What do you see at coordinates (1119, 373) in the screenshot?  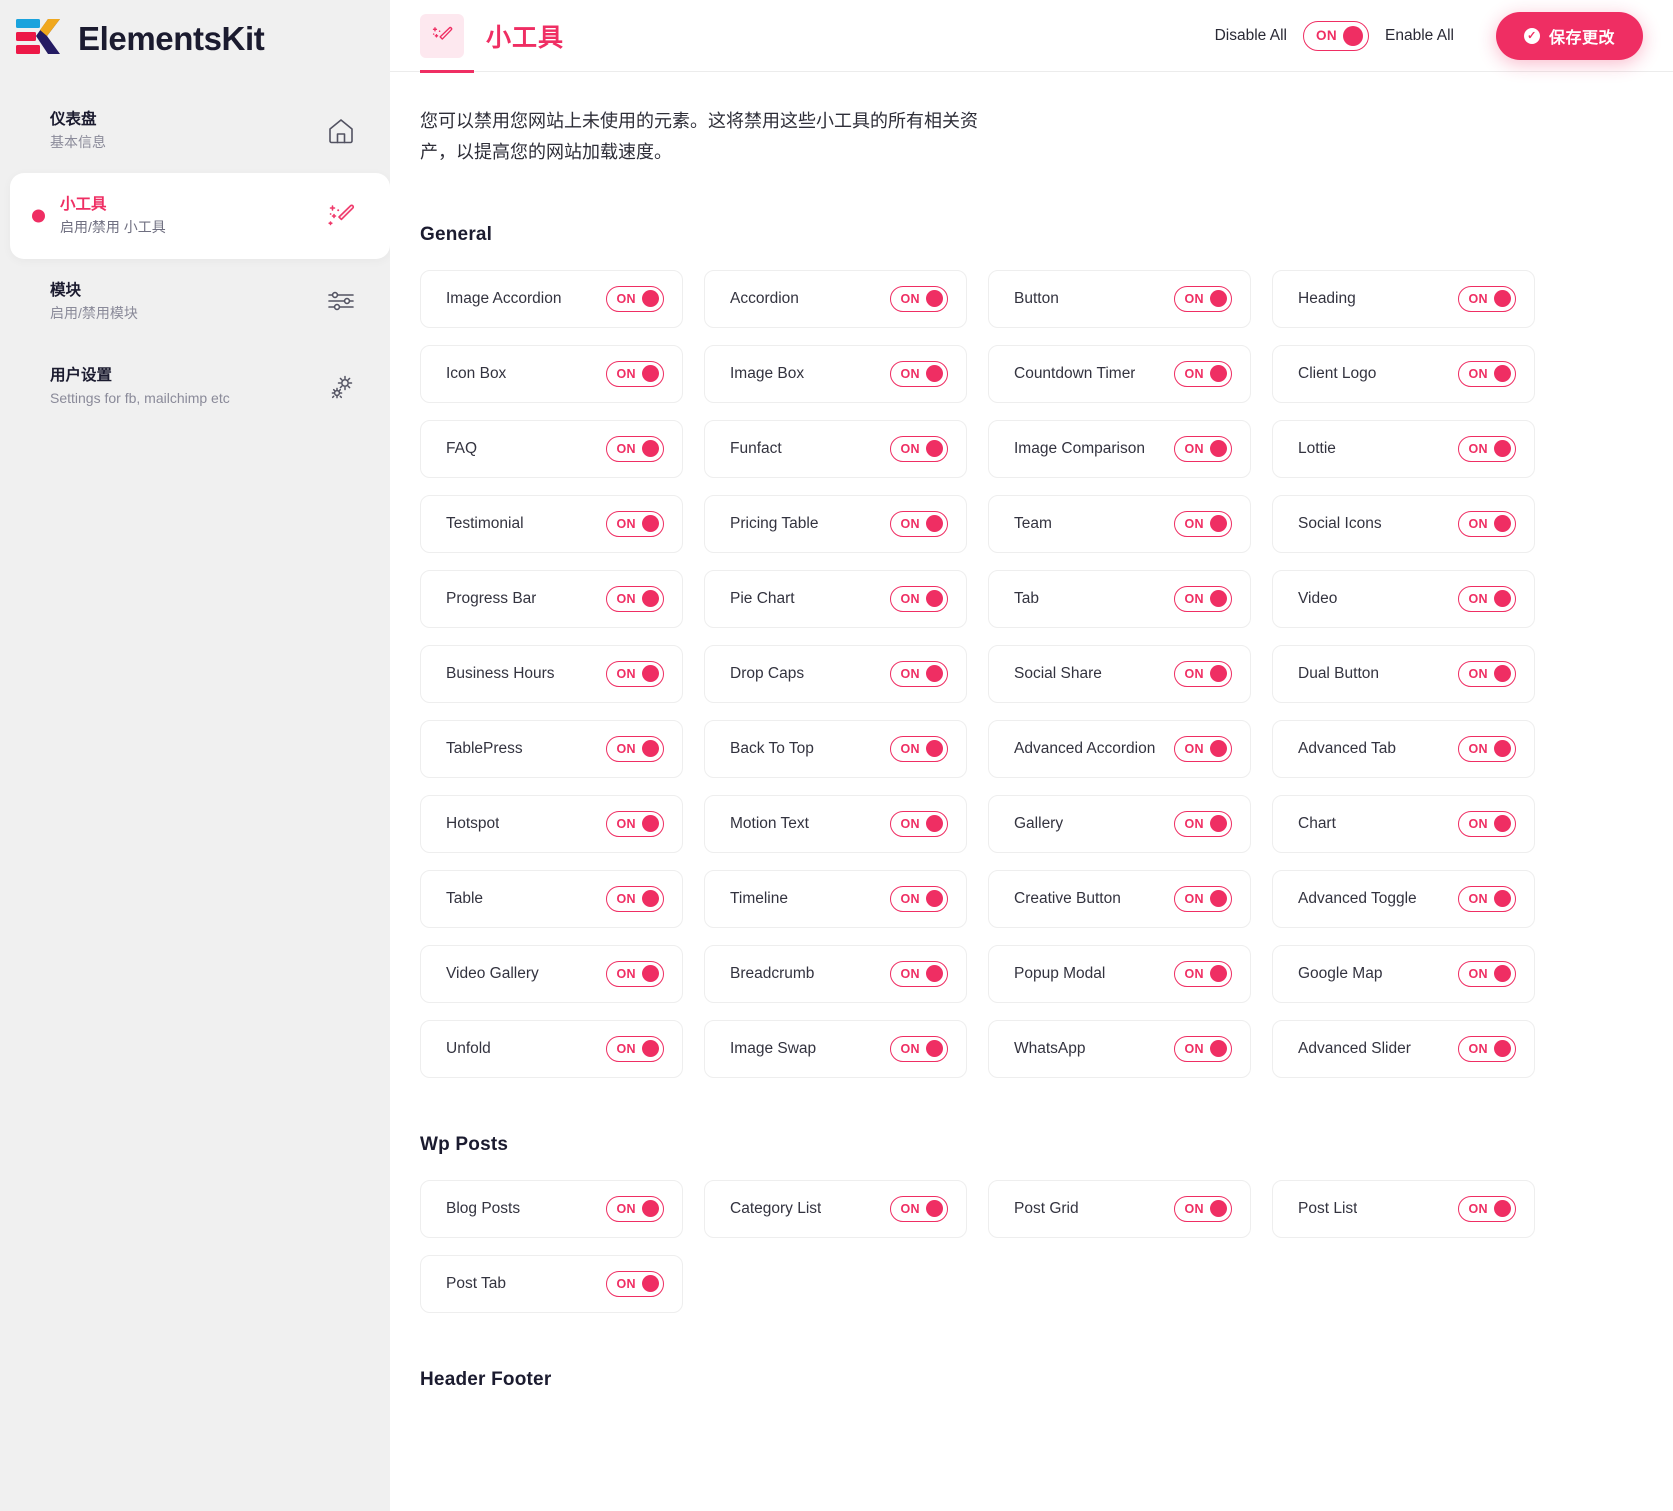 I see `widget-card: Countdown Timer ON` at bounding box center [1119, 373].